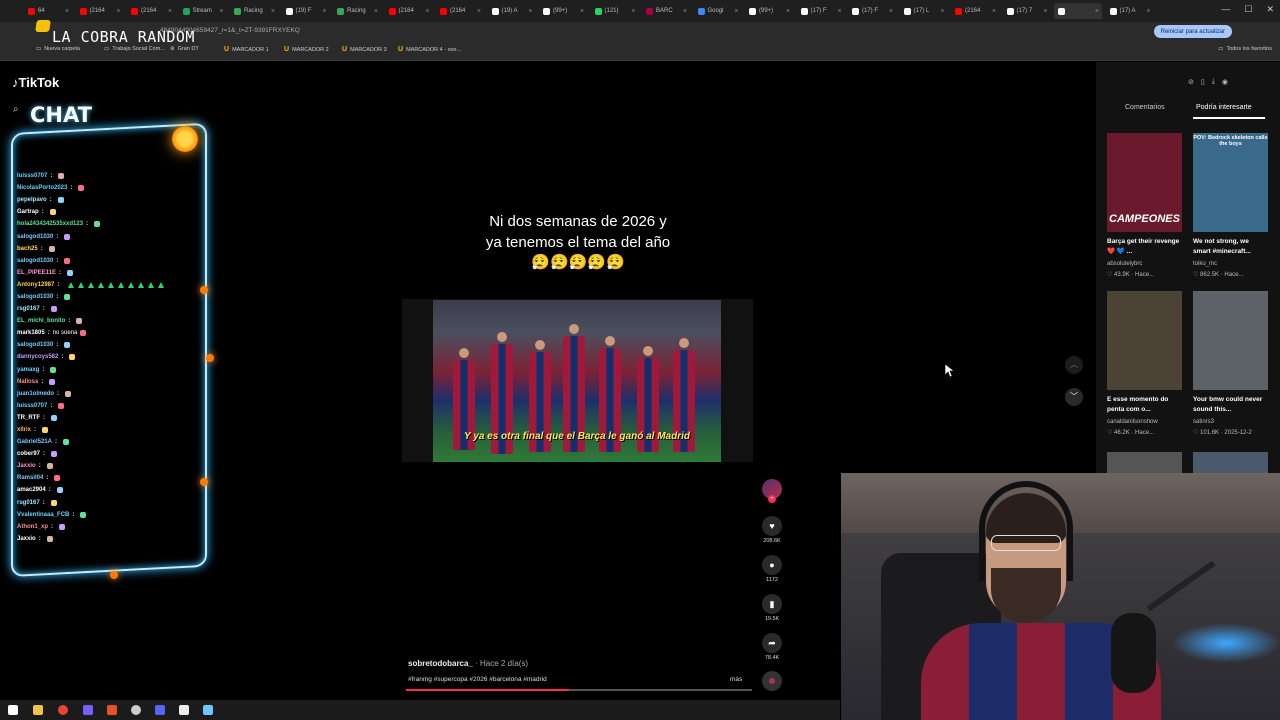 The width and height of the screenshot is (1280, 720). Describe the element at coordinates (1191, 82) in the screenshot. I see `compass-icon: ⊘` at that location.